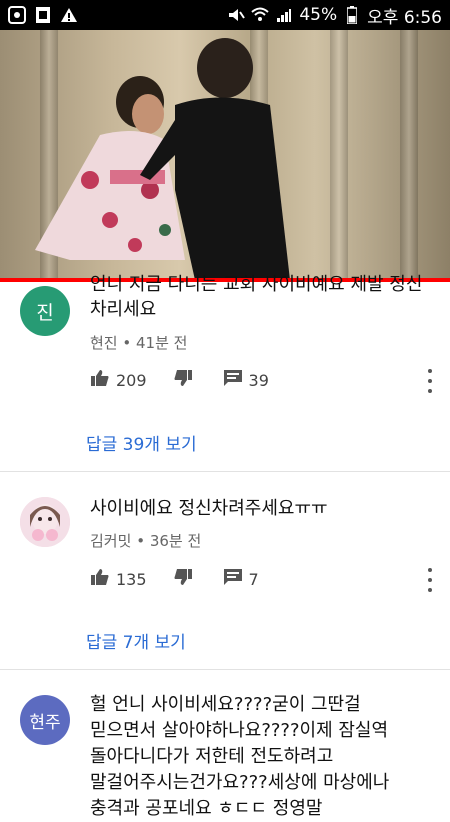 The height and width of the screenshot is (822, 450). Describe the element at coordinates (258, 380) in the screenshot. I see `reply-count: 39` at that location.